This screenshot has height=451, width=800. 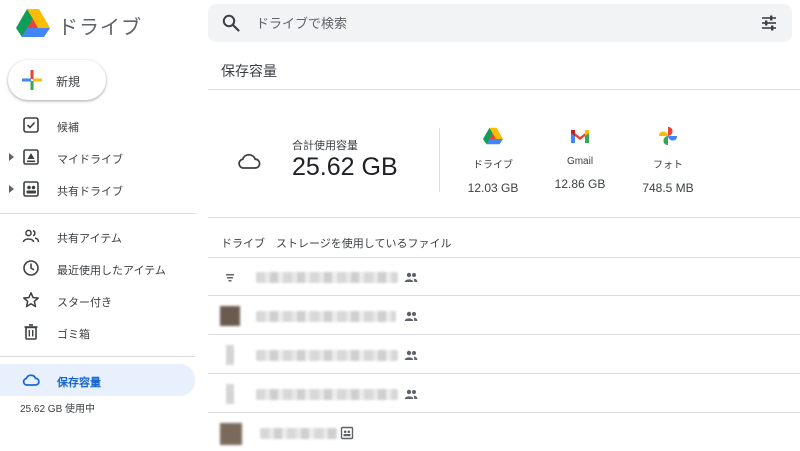 What do you see at coordinates (100, 25) in the screenshot?
I see `app-title: ドライブ` at bounding box center [100, 25].